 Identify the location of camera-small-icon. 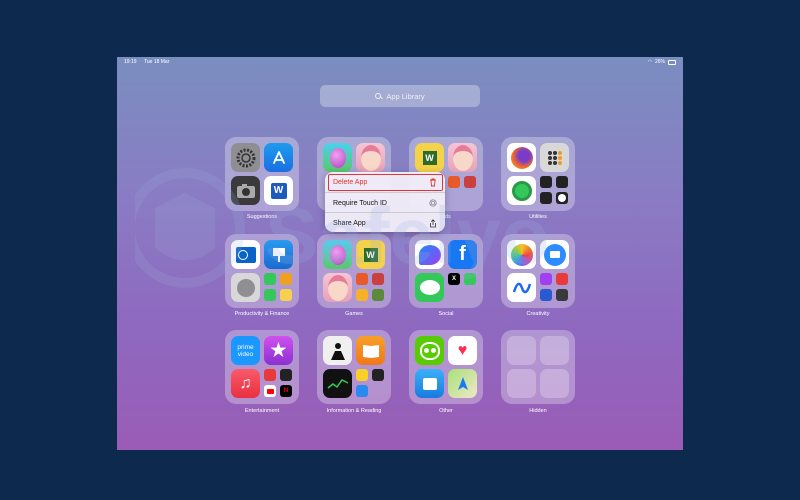
(562, 295).